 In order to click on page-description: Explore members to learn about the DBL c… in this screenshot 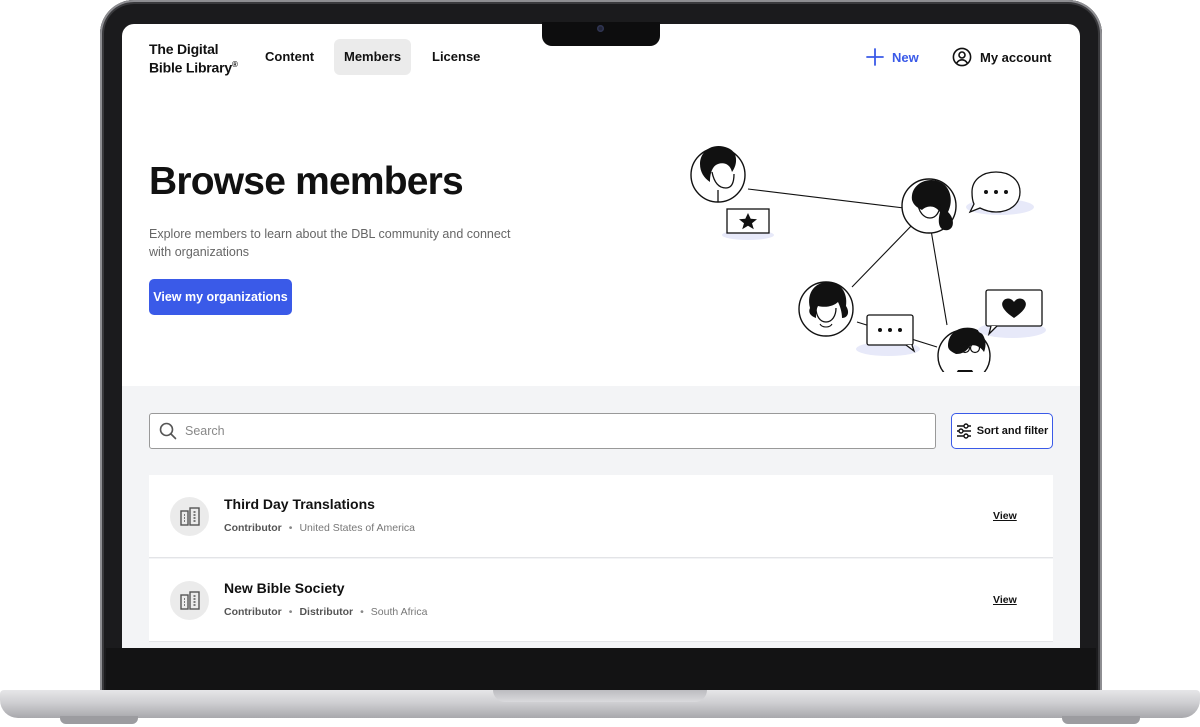, I will do `click(330, 243)`.